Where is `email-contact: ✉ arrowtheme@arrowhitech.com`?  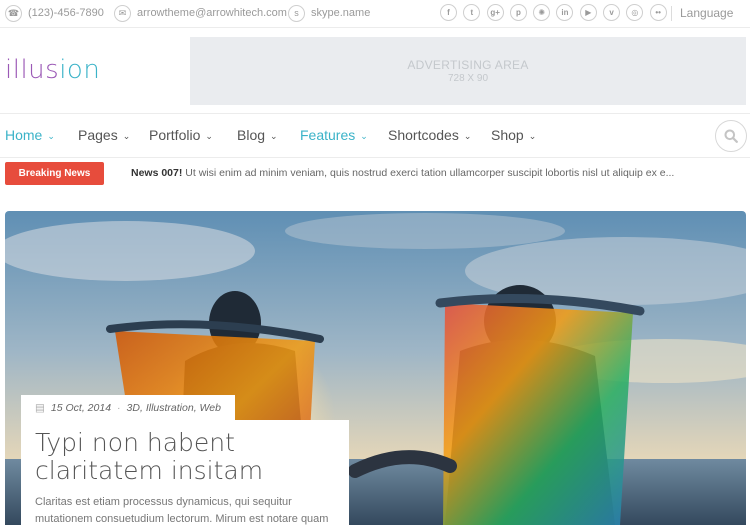
email-contact: ✉ arrowtheme@arrowhitech.com is located at coordinates (200, 13).